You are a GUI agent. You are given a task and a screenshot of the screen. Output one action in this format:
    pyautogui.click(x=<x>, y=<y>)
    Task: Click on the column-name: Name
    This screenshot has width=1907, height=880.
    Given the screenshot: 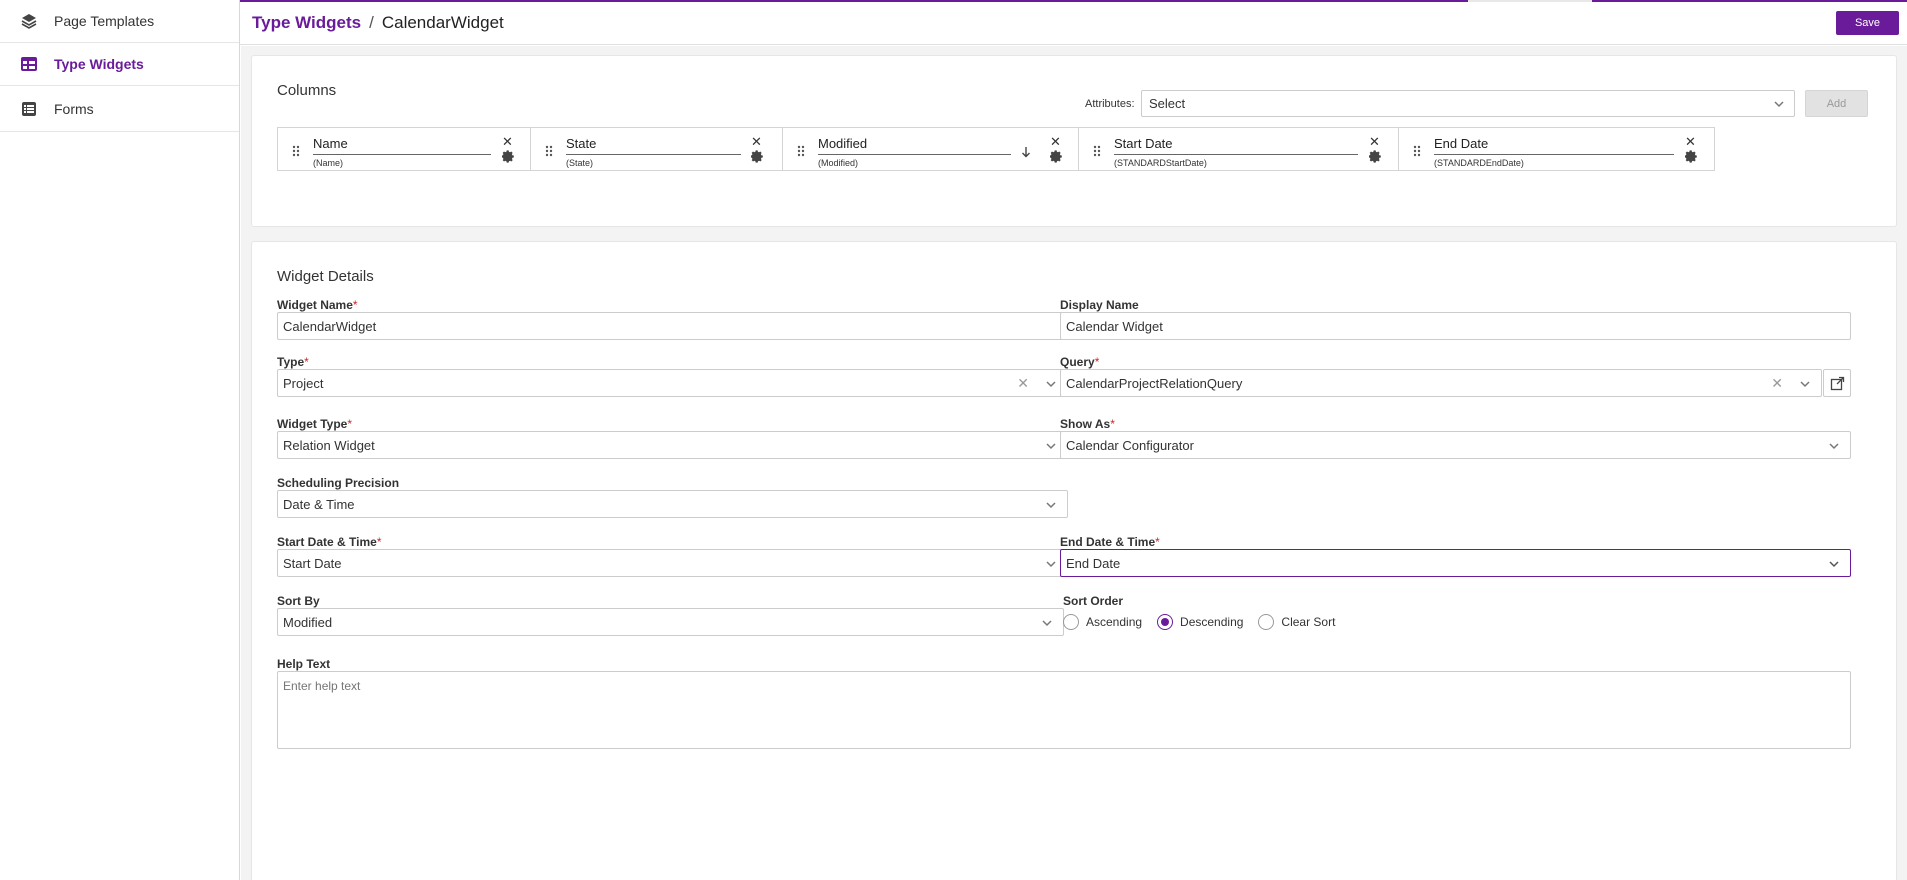 What is the action you would take?
    pyautogui.click(x=402, y=145)
    